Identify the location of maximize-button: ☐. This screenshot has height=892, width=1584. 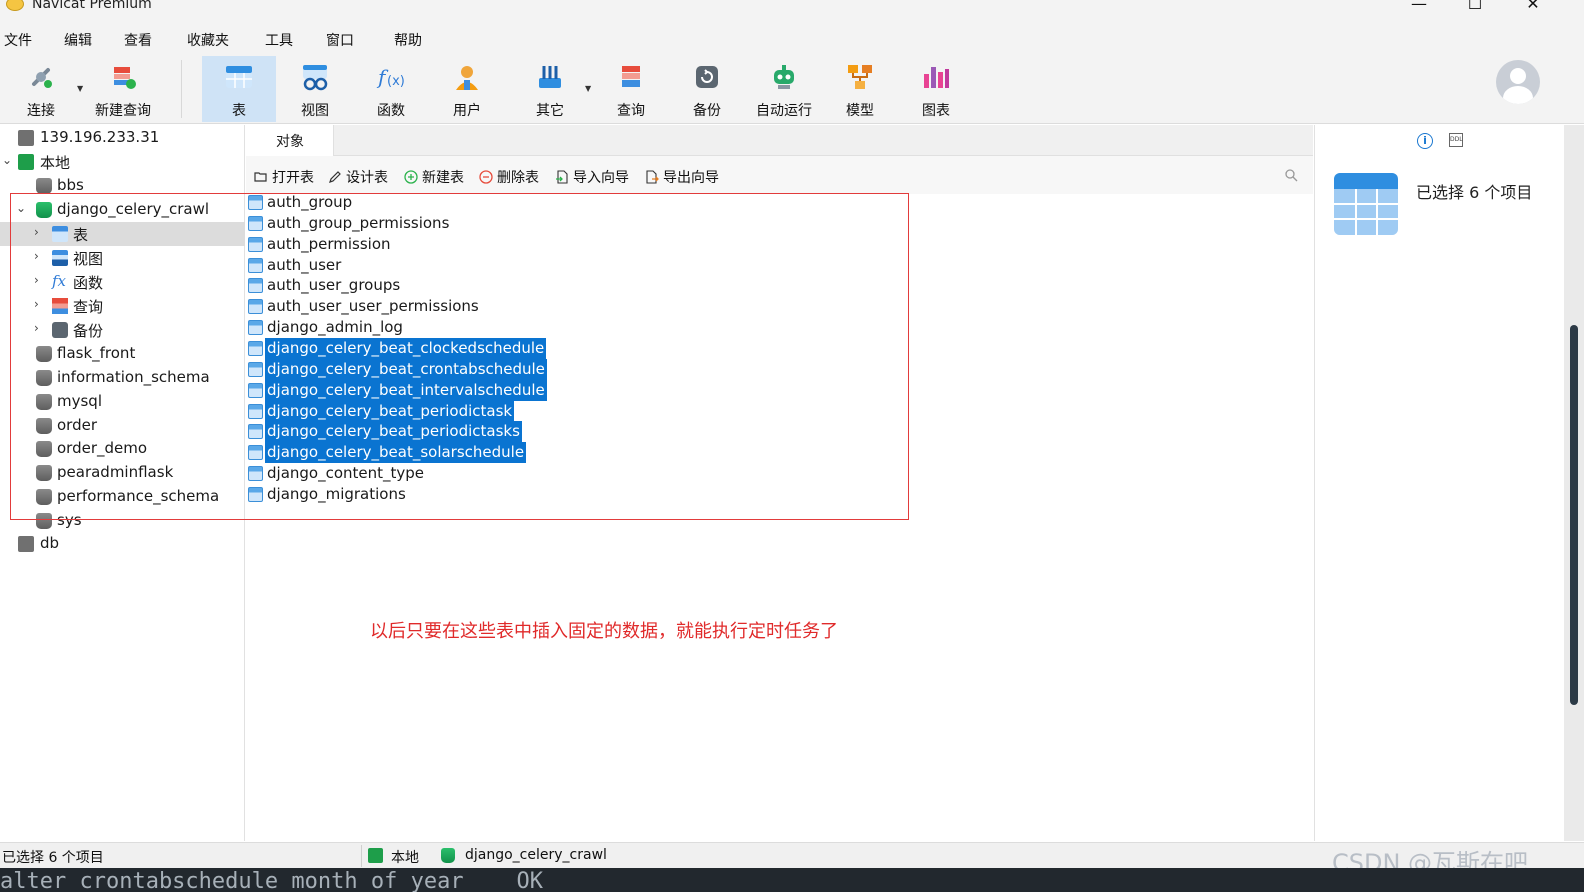
(1475, 10).